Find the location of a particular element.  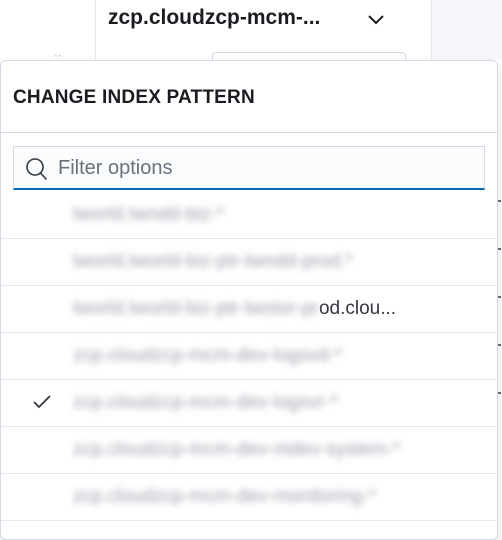

popover-title: CHANGE INDEX PATTERN is located at coordinates (134, 97).